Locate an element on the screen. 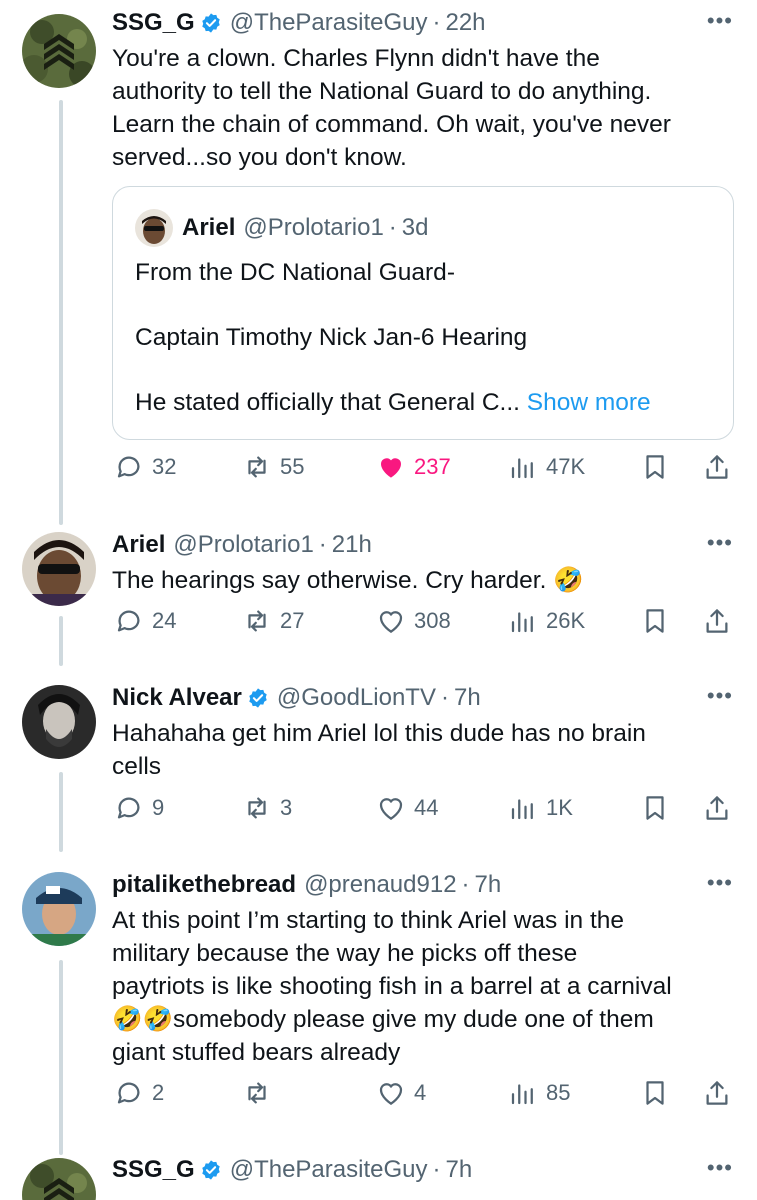 The height and width of the screenshot is (1200, 757). reply-button: 2 is located at coordinates (139, 1093).